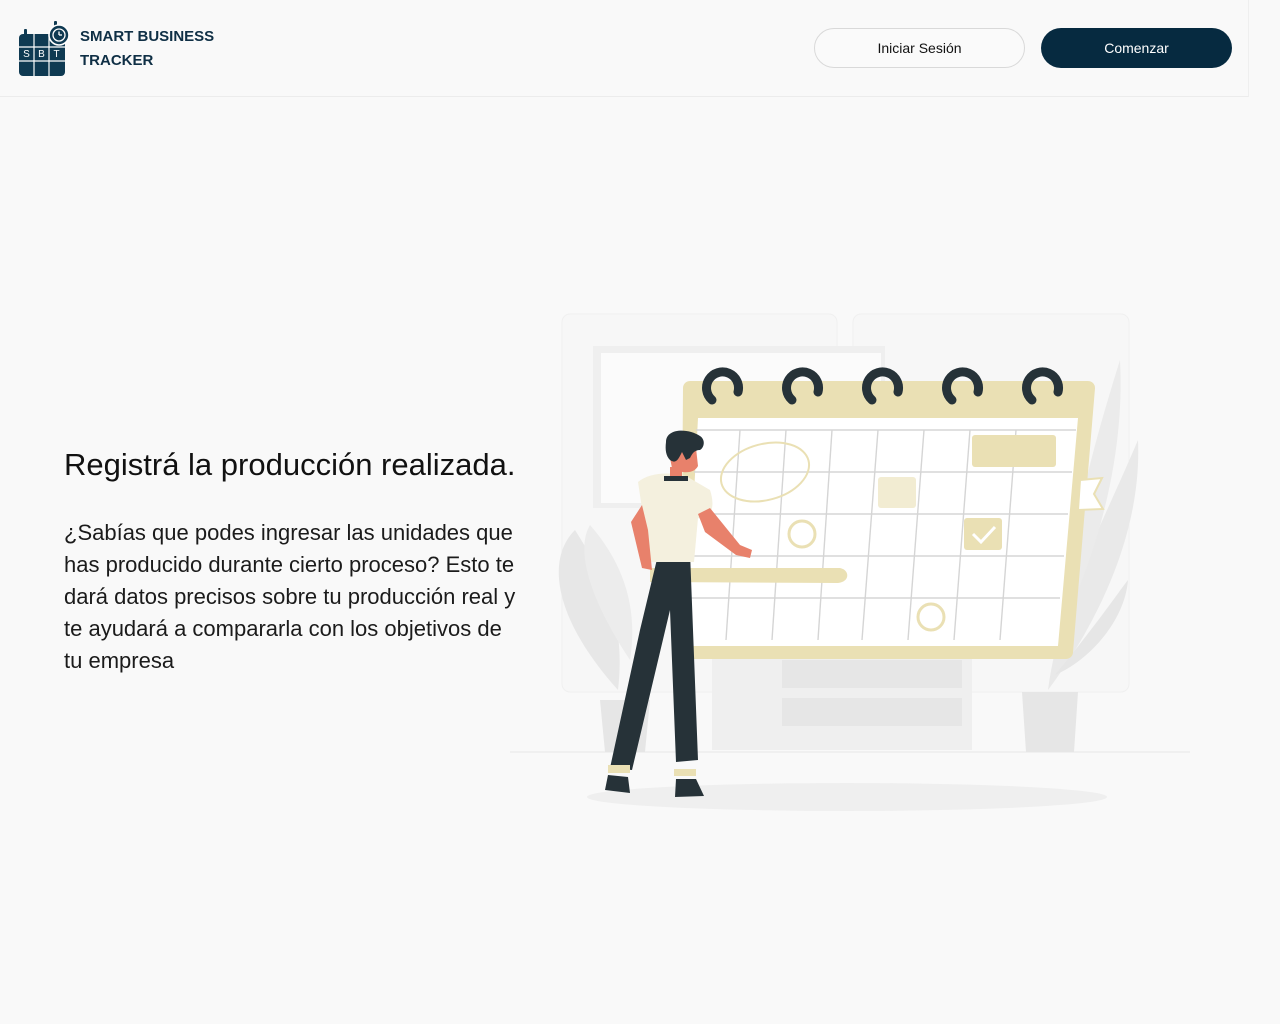  Describe the element at coordinates (919, 48) in the screenshot. I see `login-button: Iniciar Sesión` at that location.